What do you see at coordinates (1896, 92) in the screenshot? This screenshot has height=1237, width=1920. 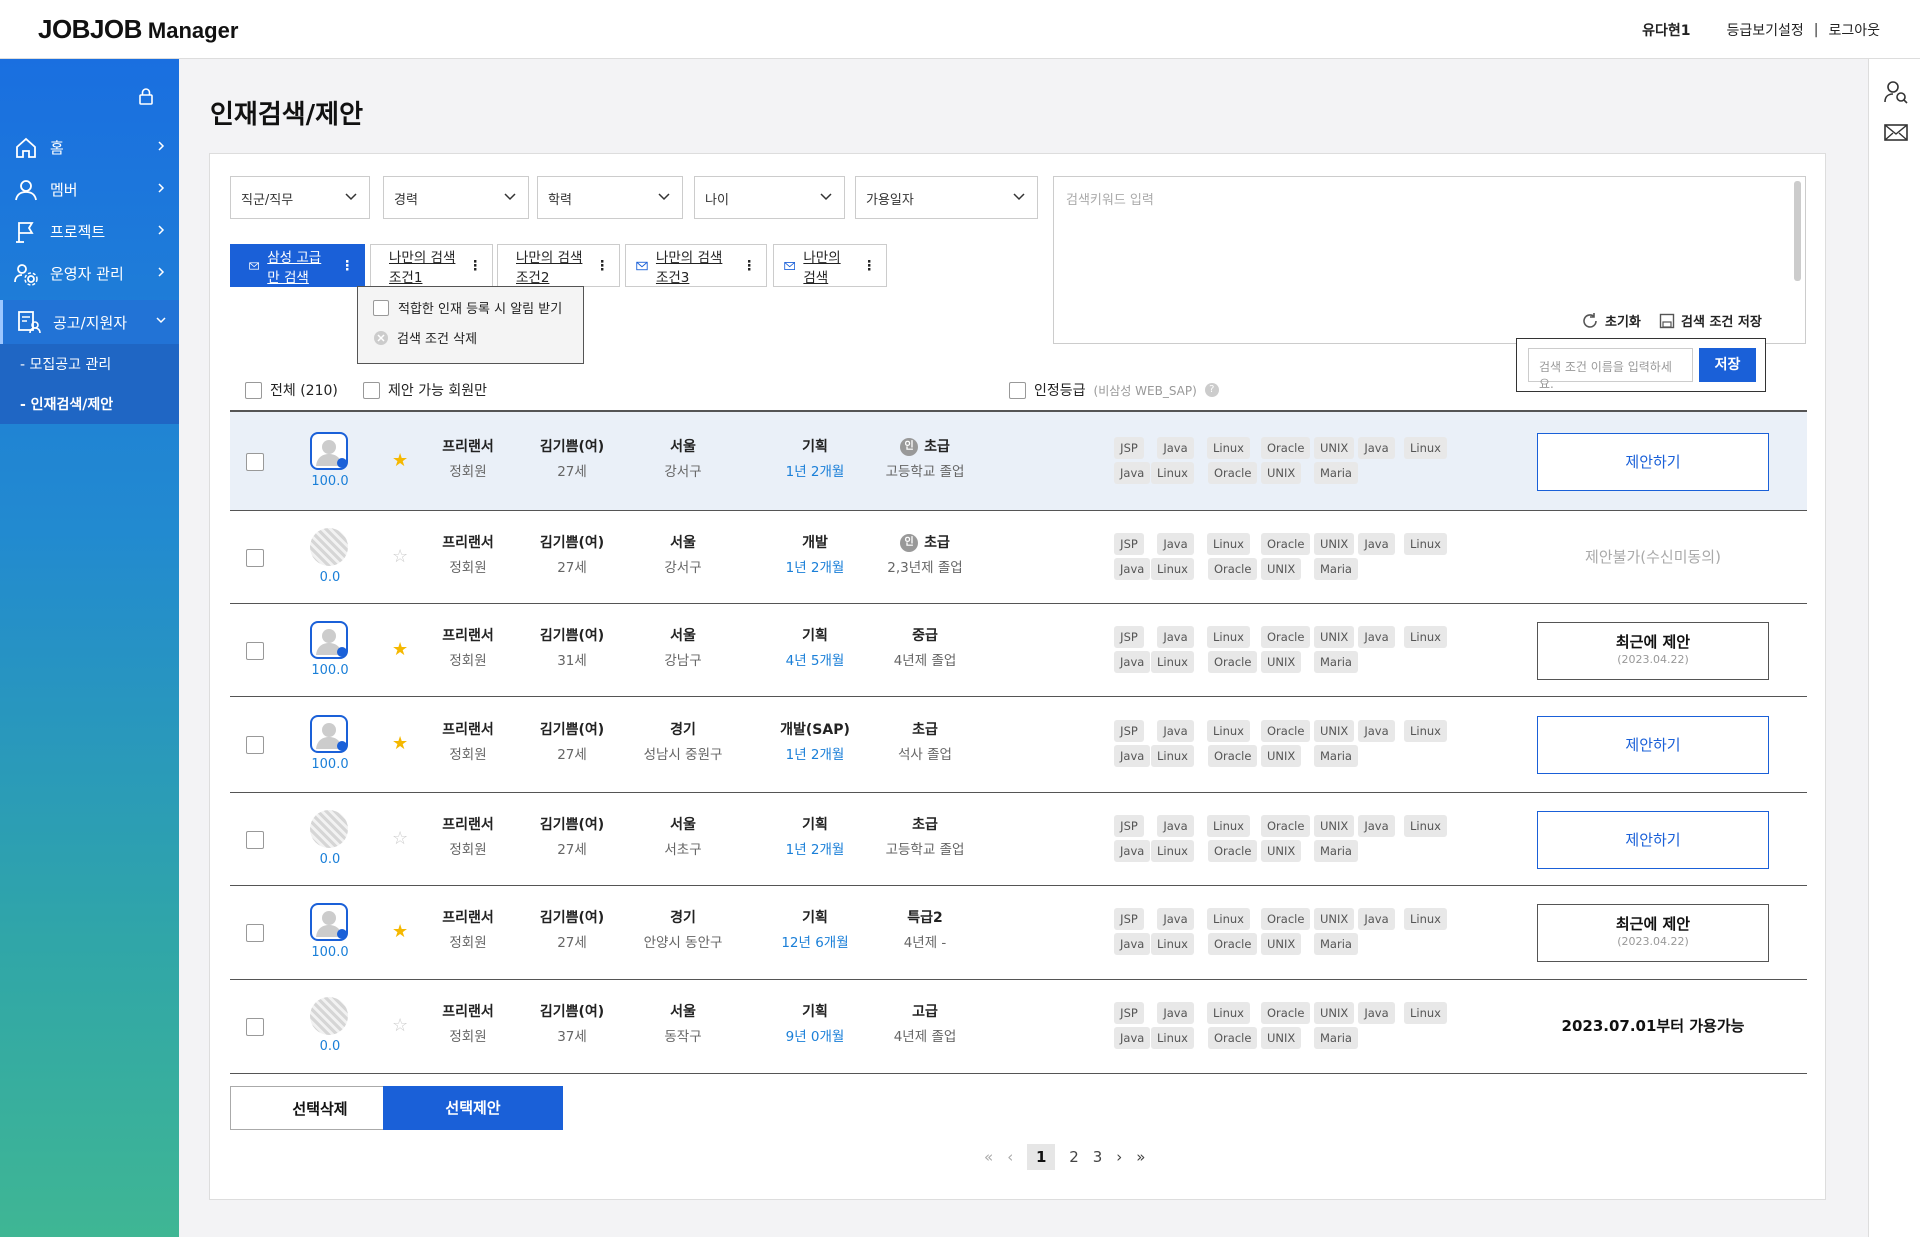 I see `user-search-icon` at bounding box center [1896, 92].